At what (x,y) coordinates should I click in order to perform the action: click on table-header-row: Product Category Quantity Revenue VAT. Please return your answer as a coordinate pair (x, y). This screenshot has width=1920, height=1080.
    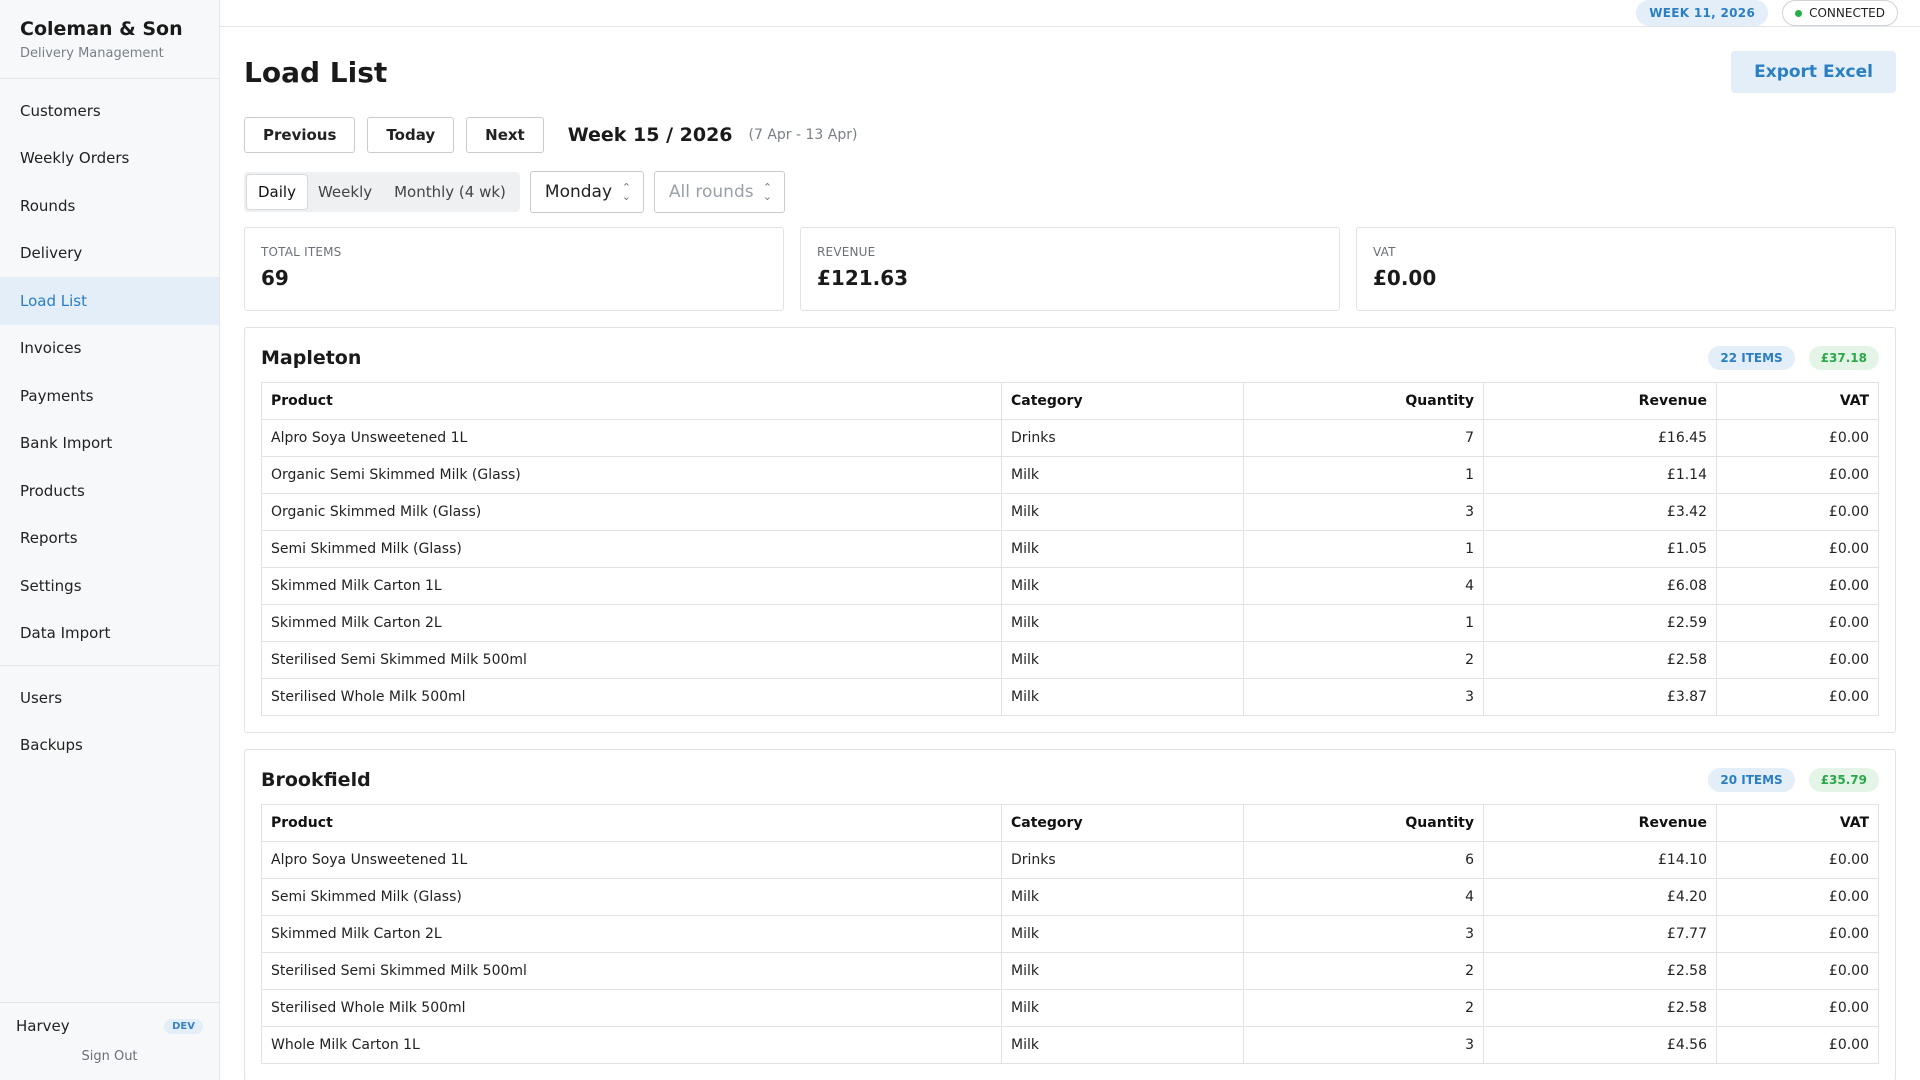
    Looking at the image, I should click on (1070, 823).